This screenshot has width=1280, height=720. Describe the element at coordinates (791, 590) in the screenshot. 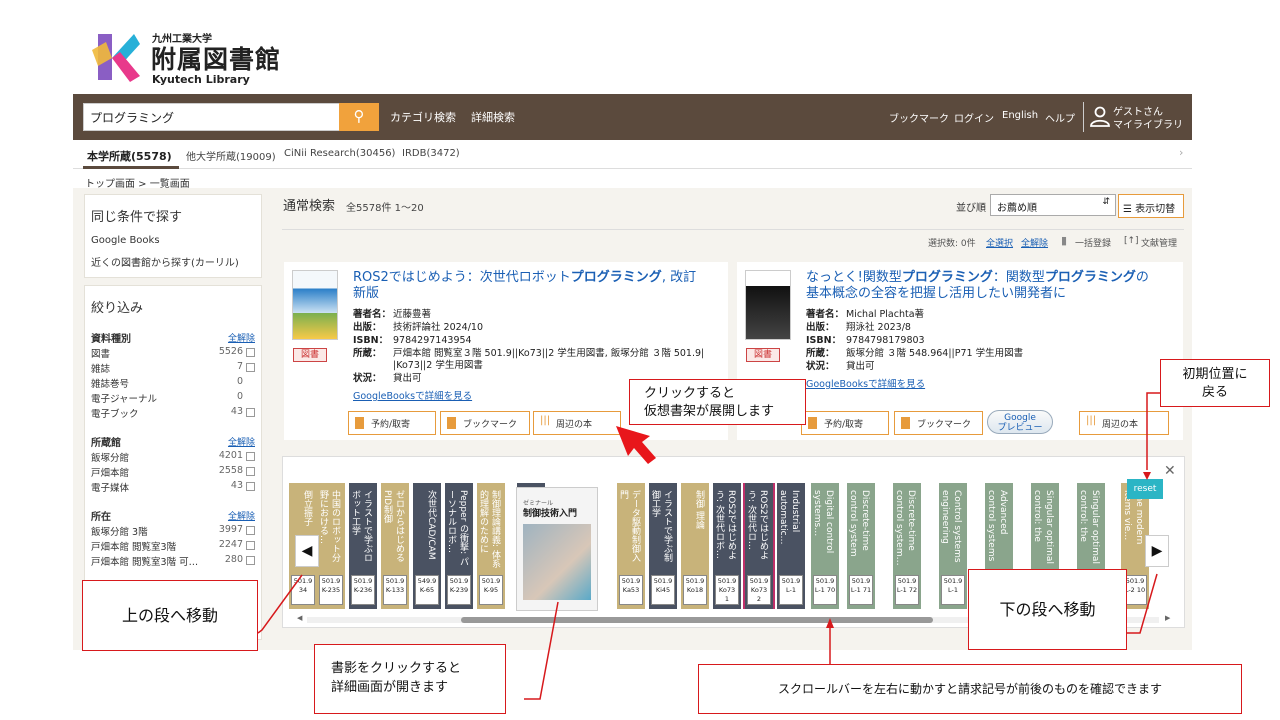

I see `spine-call-number: 501.9 L-1` at that location.